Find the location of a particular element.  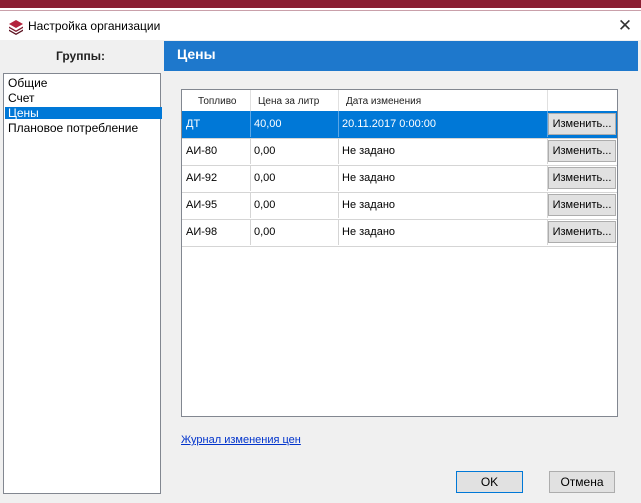

window-title: Настройка организации is located at coordinates (94, 26).